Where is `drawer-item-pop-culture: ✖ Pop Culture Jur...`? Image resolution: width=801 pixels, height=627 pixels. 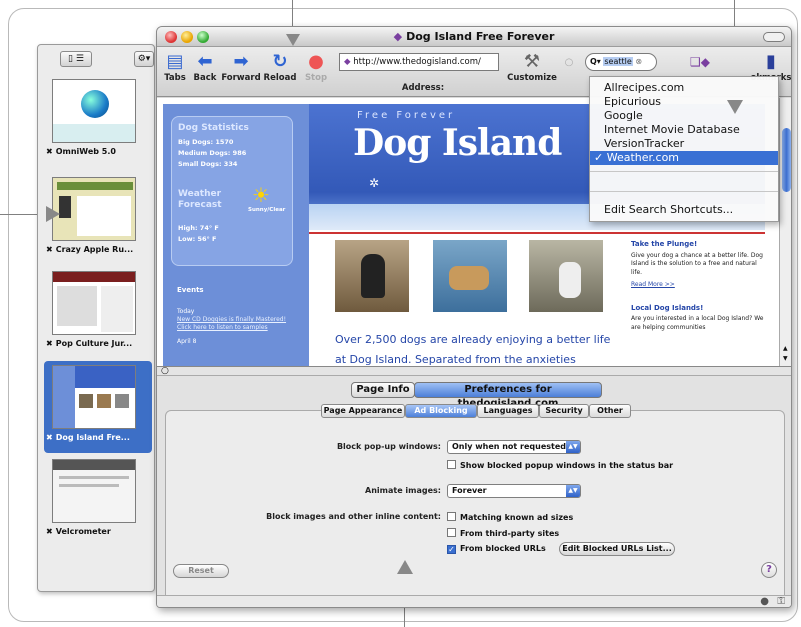
drawer-item-pop-culture: ✖ Pop Culture Jur... is located at coordinates (98, 313).